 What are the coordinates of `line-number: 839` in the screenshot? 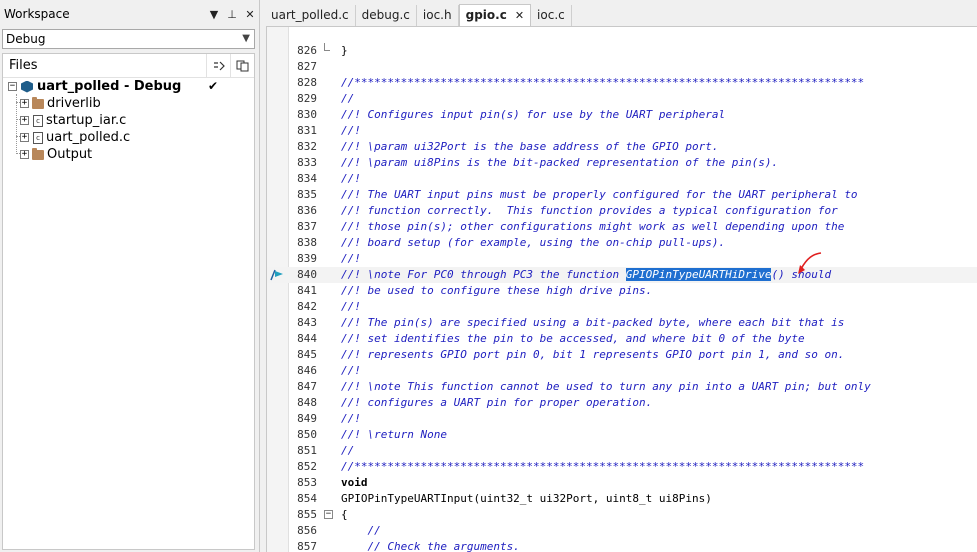 It's located at (307, 258).